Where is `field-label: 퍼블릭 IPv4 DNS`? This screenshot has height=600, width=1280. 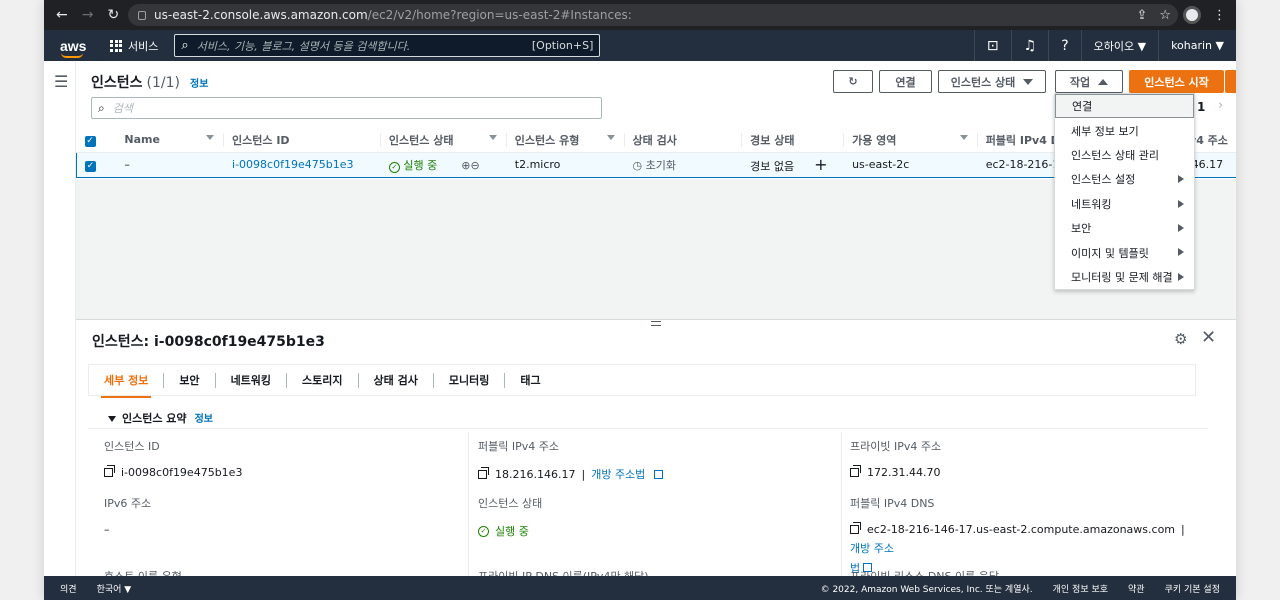 field-label: 퍼블릭 IPv4 DNS is located at coordinates (892, 503).